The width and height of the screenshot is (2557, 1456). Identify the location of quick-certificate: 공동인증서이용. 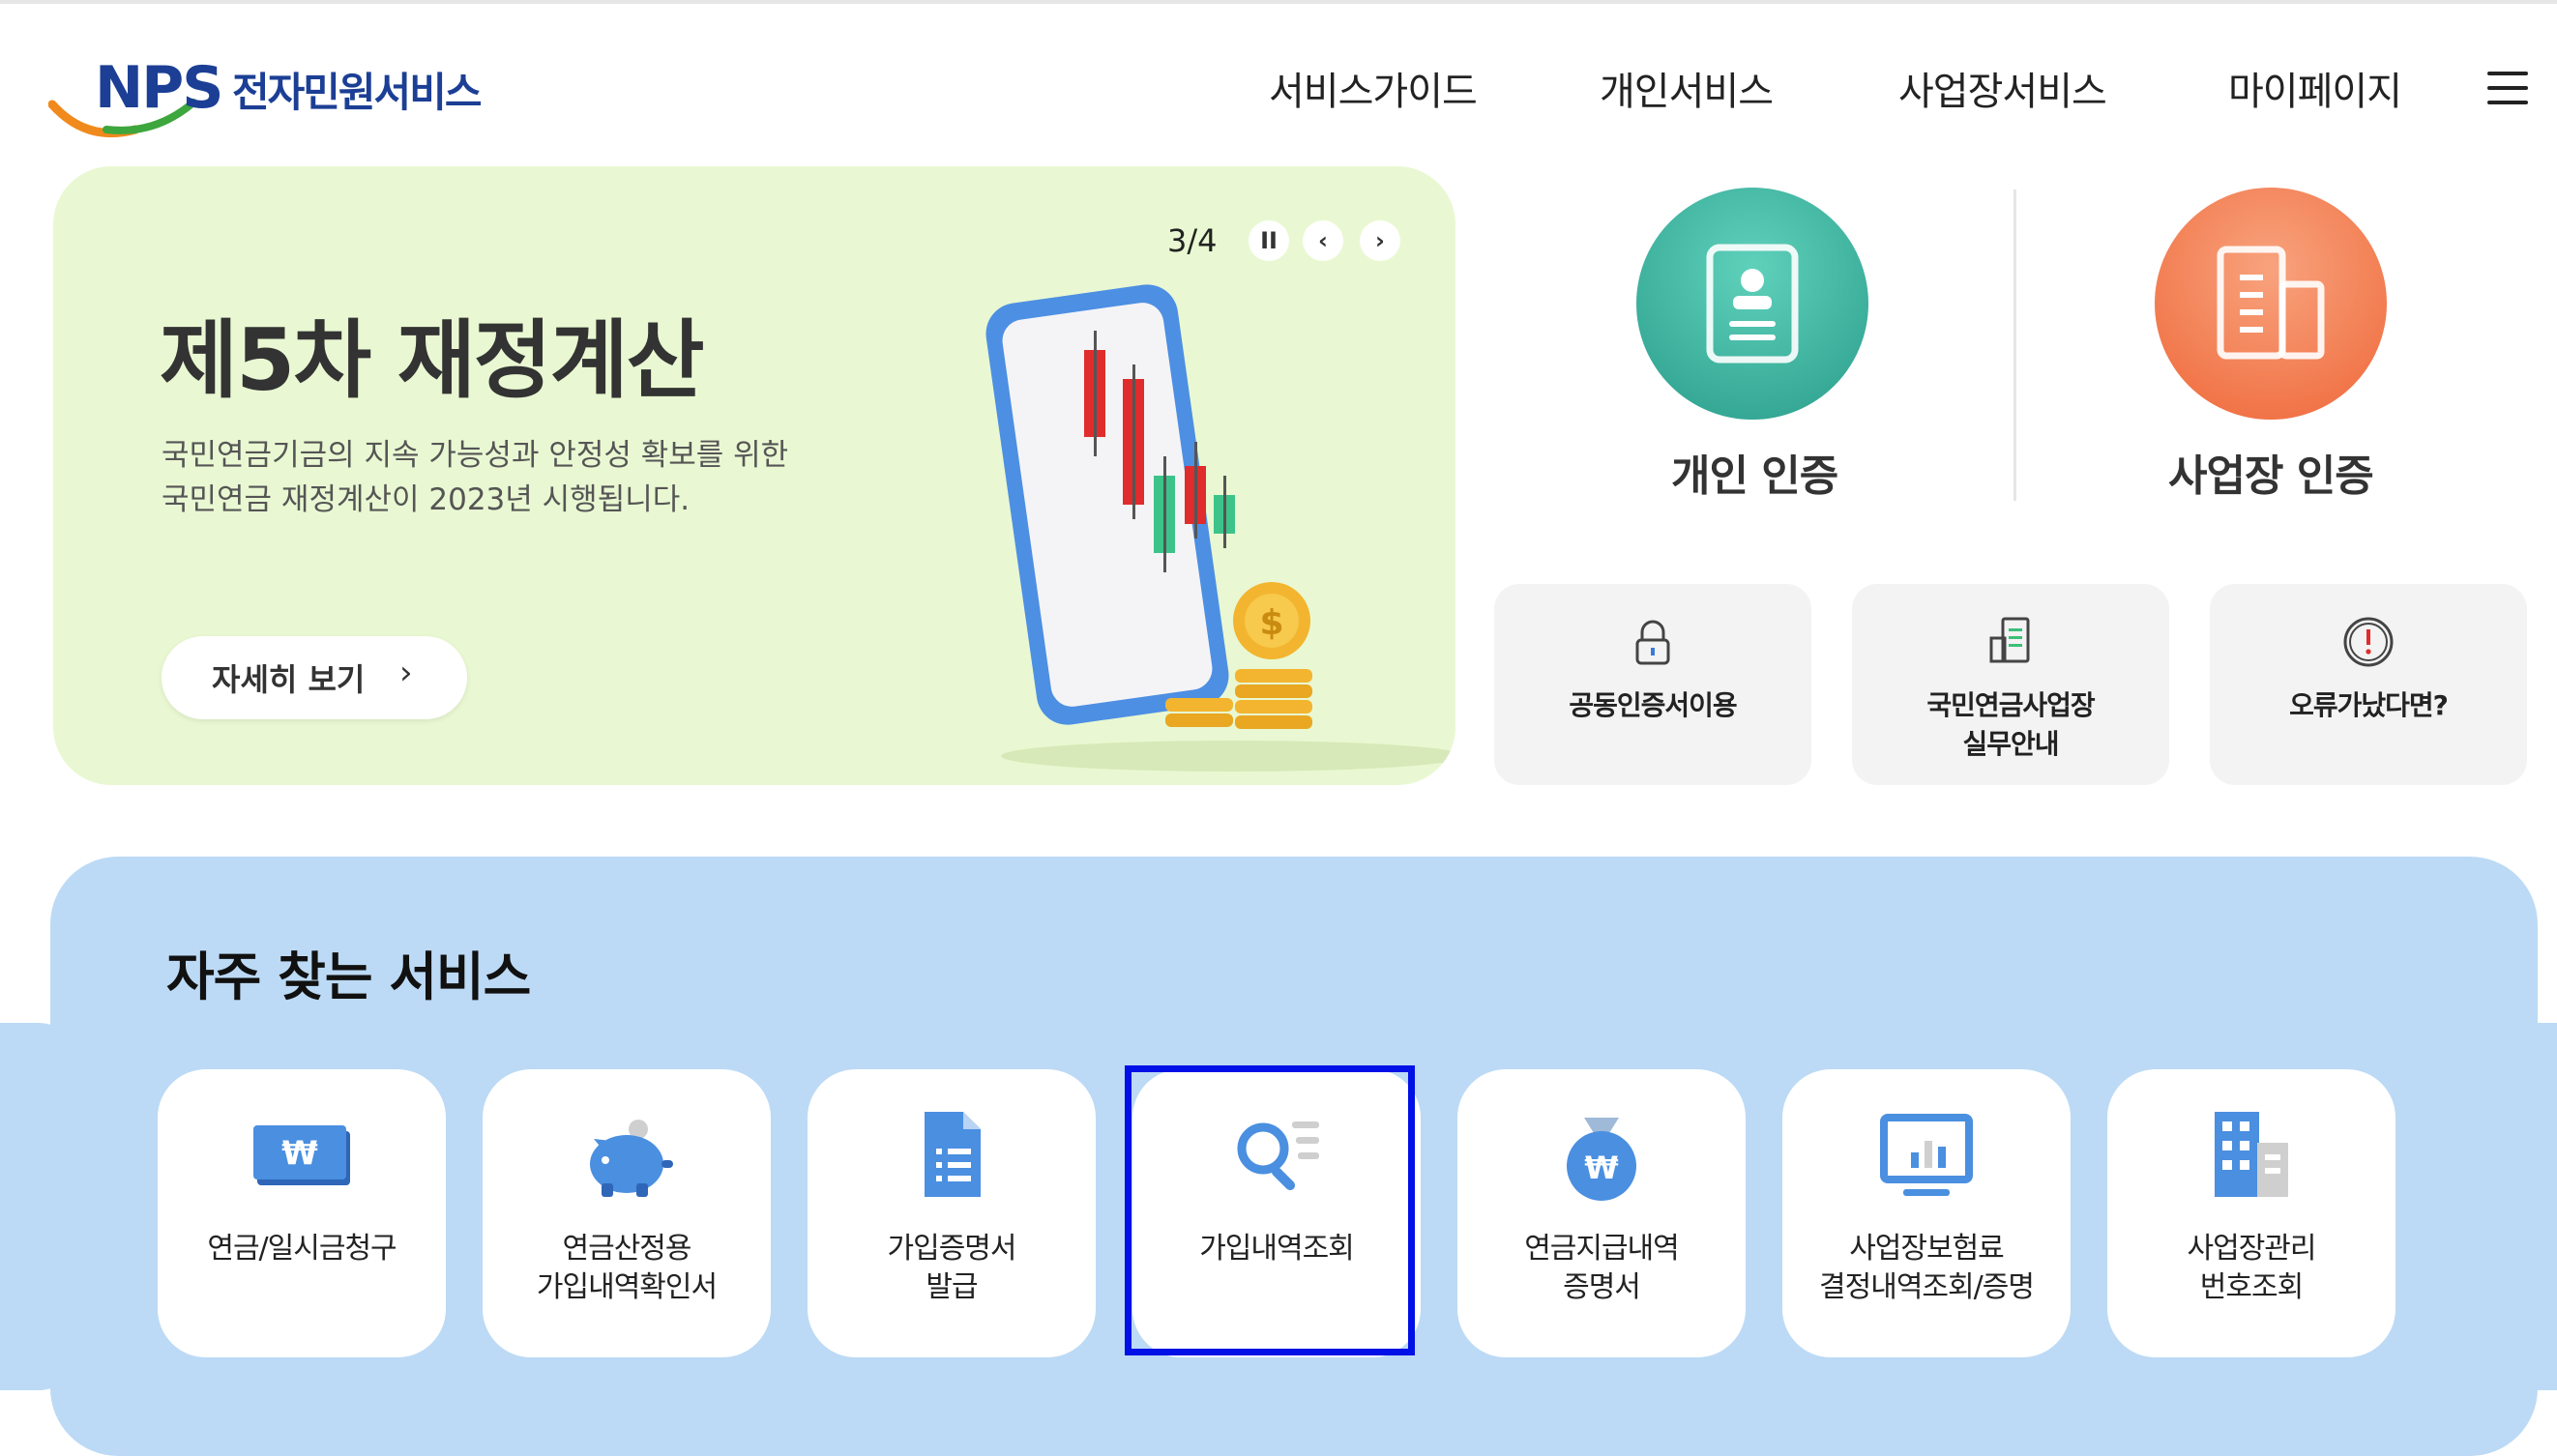
(1653, 684).